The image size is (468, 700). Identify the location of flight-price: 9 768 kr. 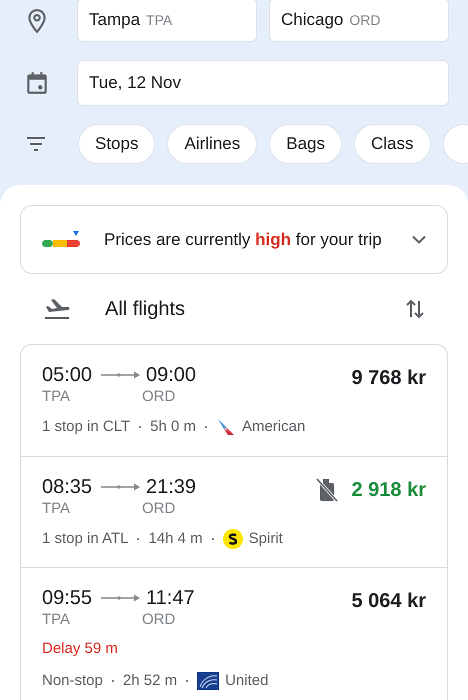
(388, 378).